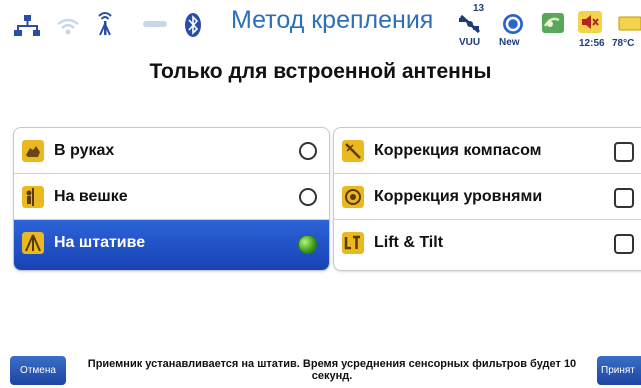 The image size is (641, 388). What do you see at coordinates (458, 150) in the screenshot?
I see `correction-label: Коррекция компасом` at bounding box center [458, 150].